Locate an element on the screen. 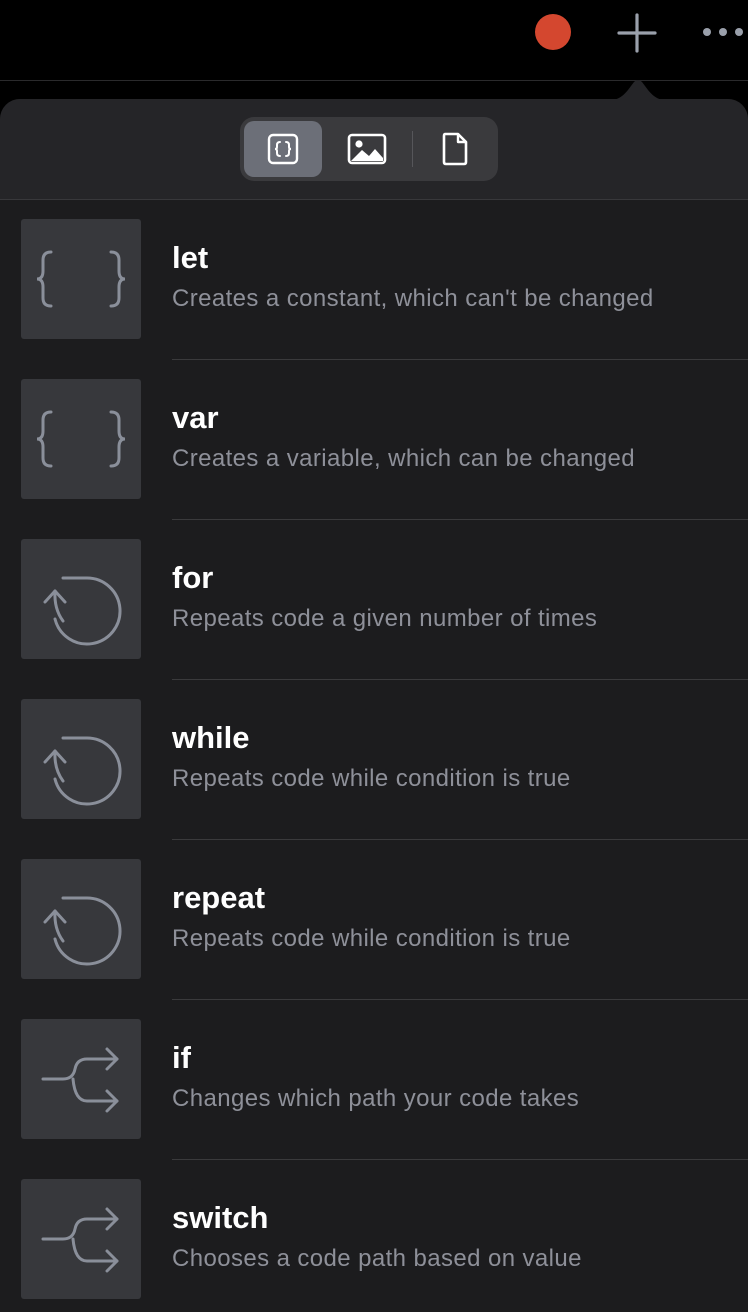 Image resolution: width=748 pixels, height=1312 pixels. snippet-title: while is located at coordinates (211, 737).